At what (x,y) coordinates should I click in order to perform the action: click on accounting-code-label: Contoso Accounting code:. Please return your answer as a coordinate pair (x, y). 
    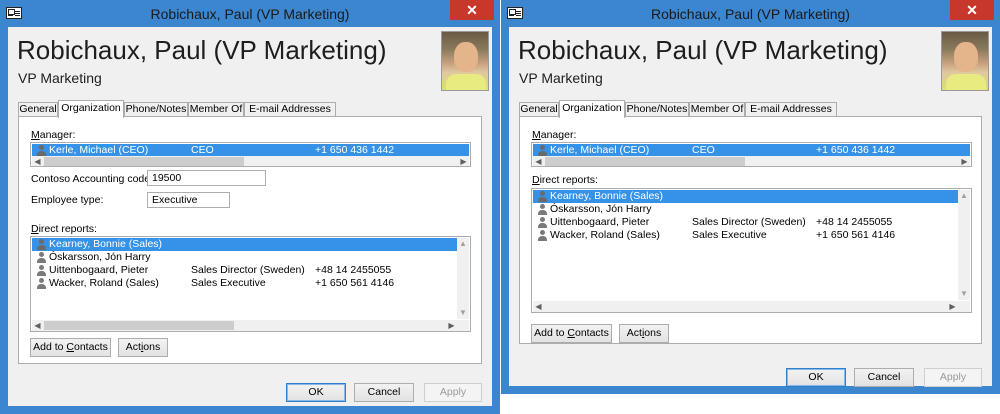
    Looking at the image, I should click on (92, 179).